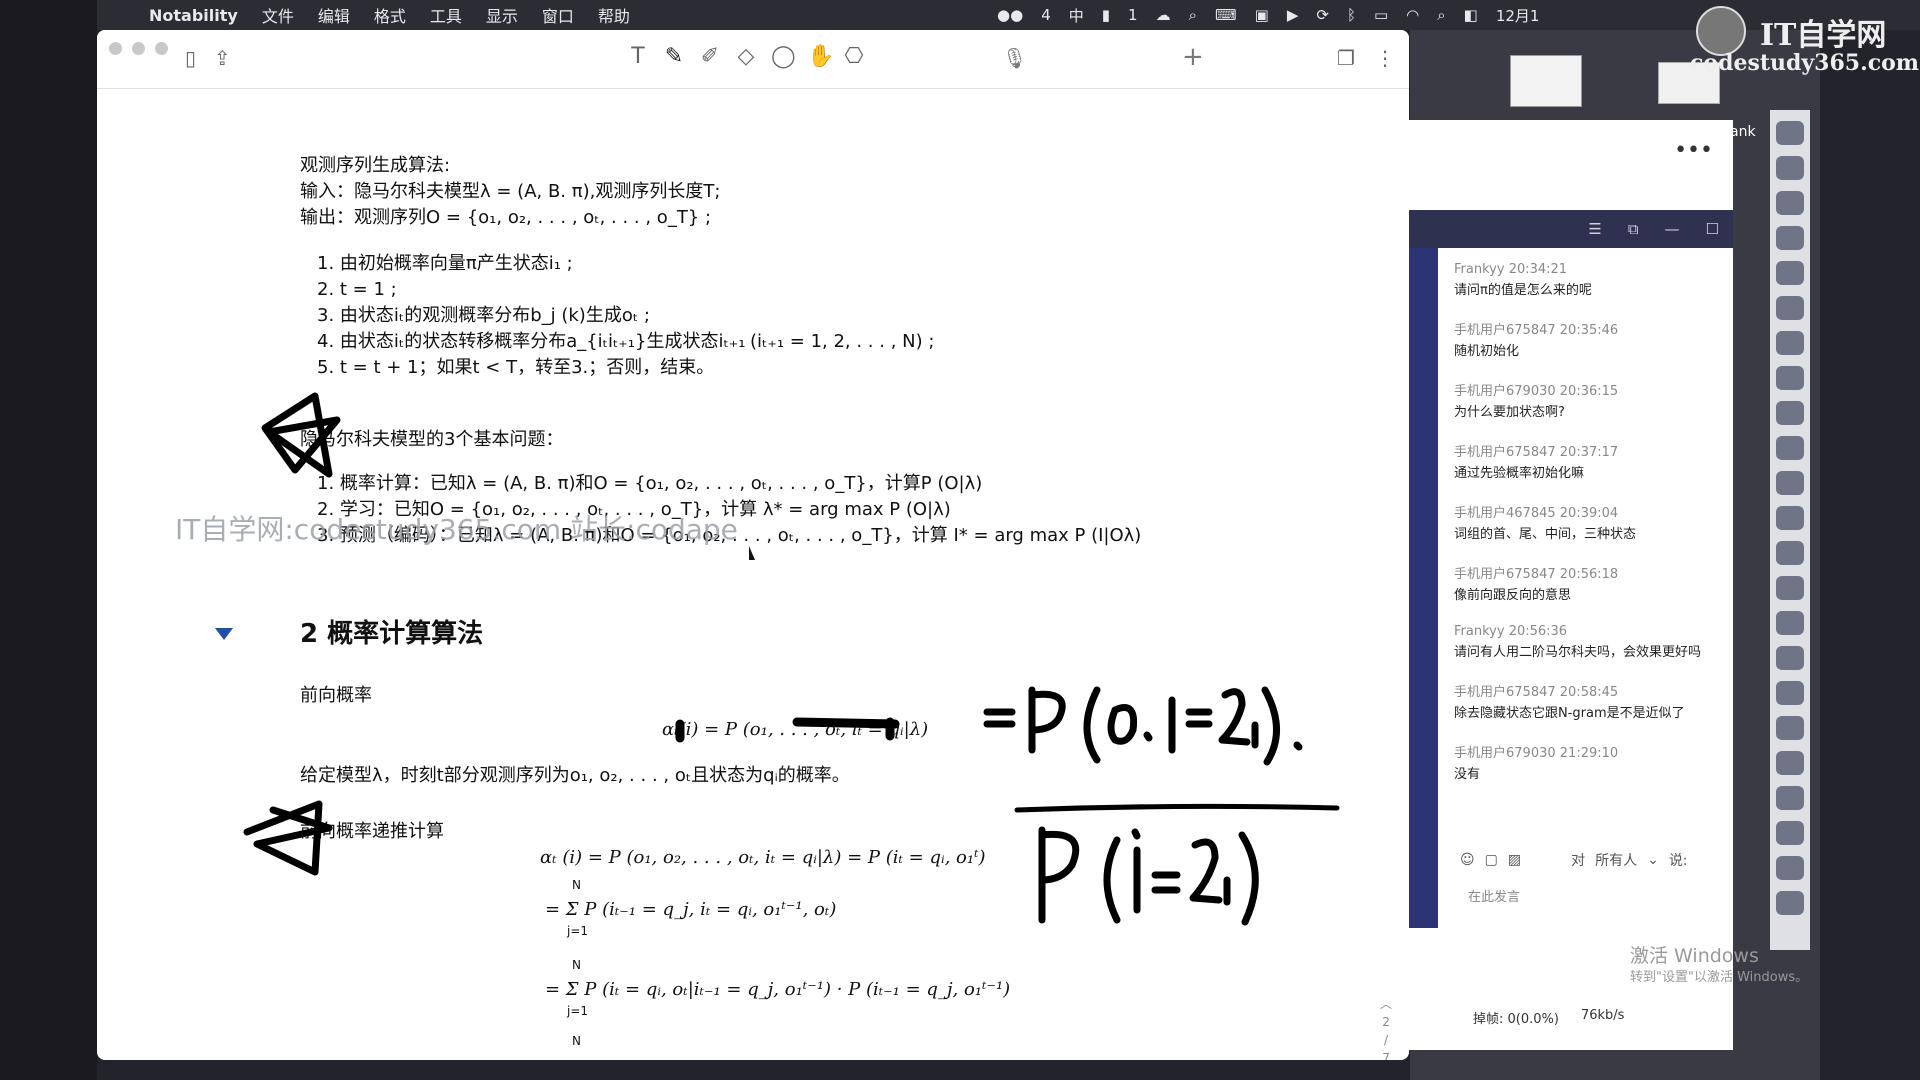 The width and height of the screenshot is (1920, 1080). Describe the element at coordinates (558, 15) in the screenshot. I see `menu-window: 窗口` at that location.